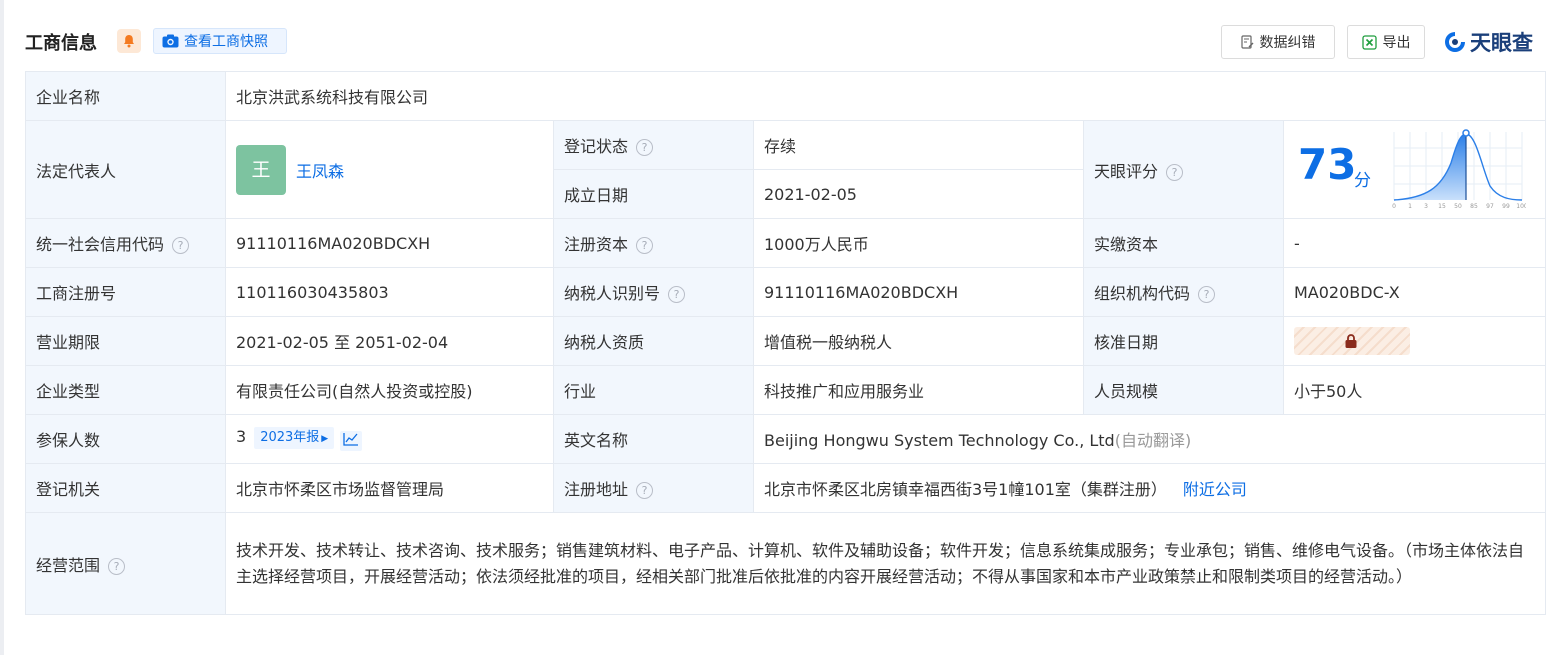 Image resolution: width=1565 pixels, height=655 pixels. What do you see at coordinates (1327, 164) in the screenshot?
I see `score-number: 73` at bounding box center [1327, 164].